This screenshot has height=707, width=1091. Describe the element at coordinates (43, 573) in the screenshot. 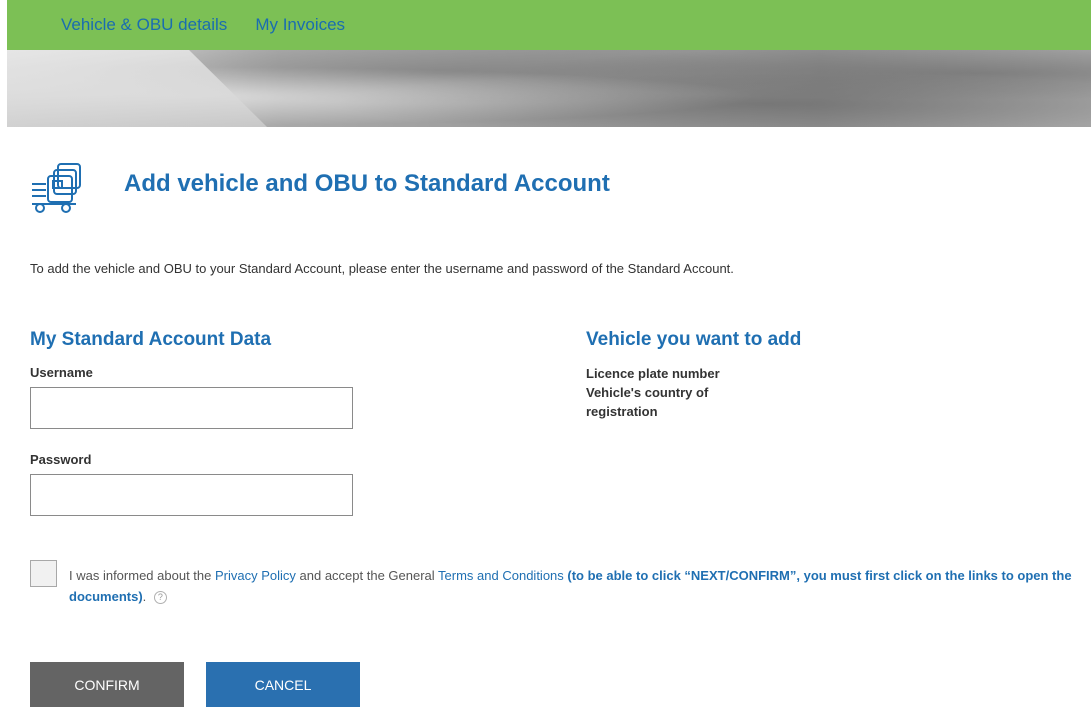

I see `terms-checkbox` at that location.